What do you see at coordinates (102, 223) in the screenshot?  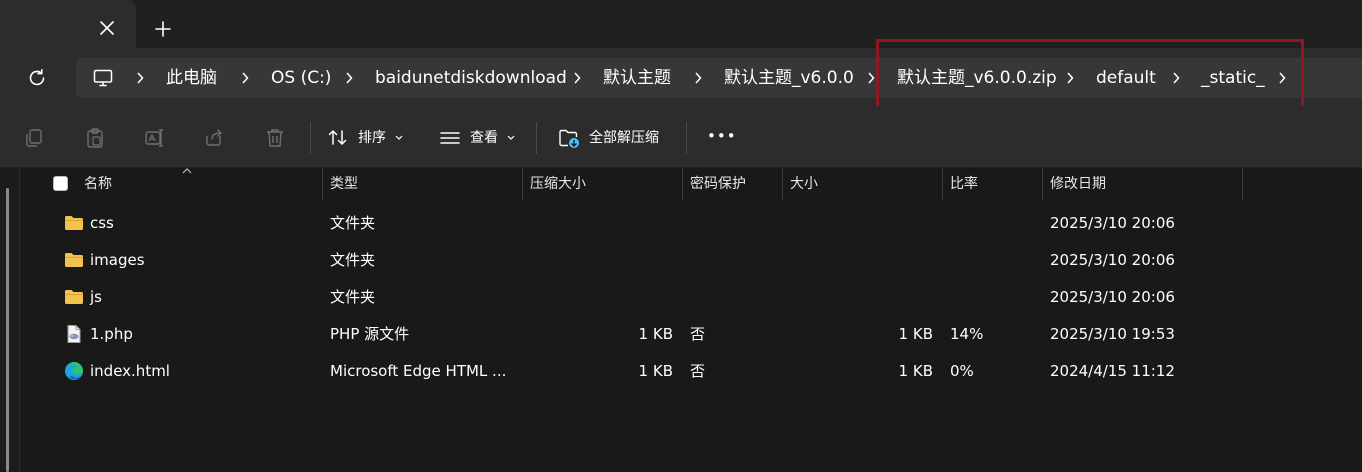 I see `file-name: css` at bounding box center [102, 223].